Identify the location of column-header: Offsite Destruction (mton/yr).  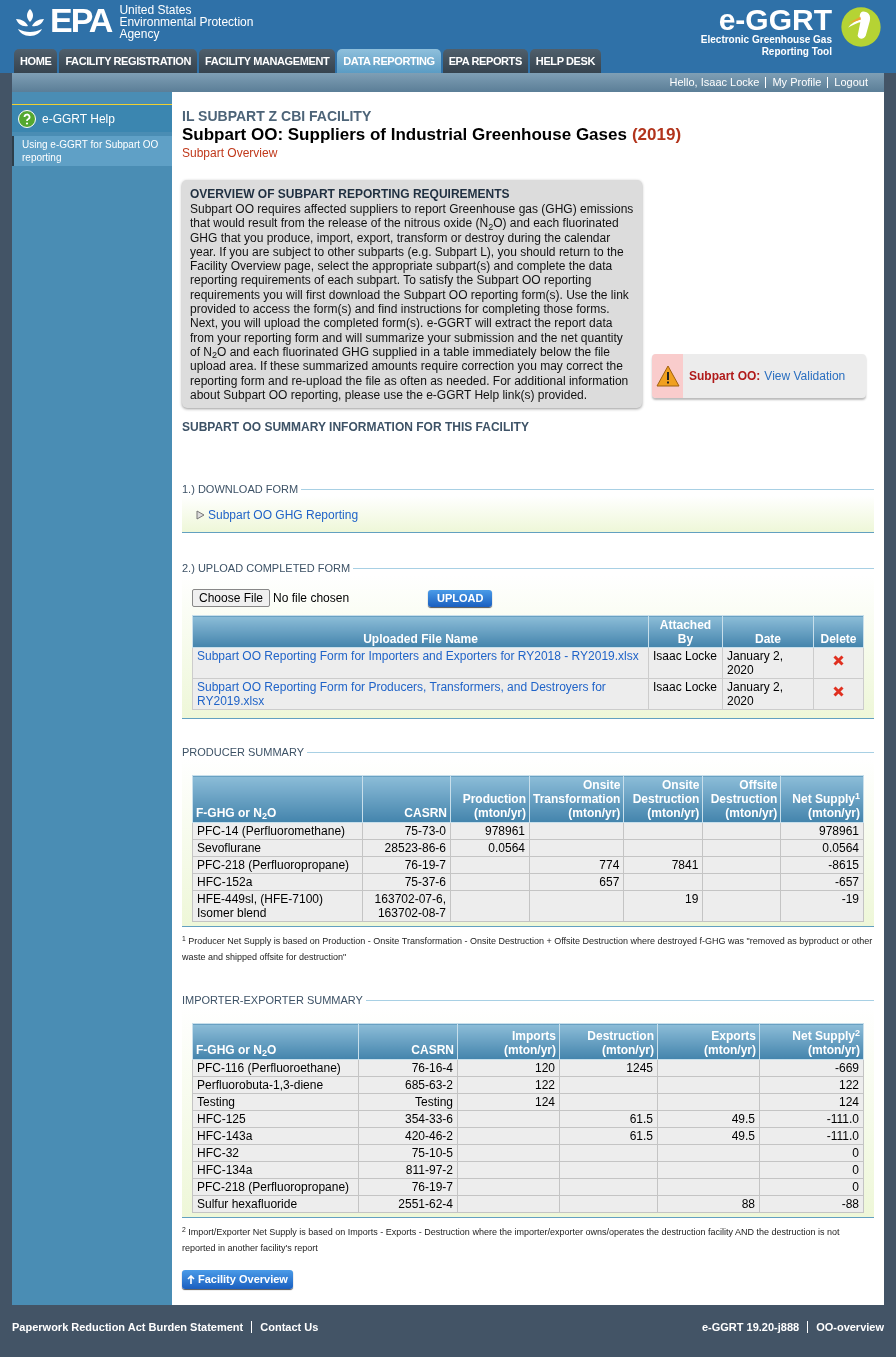
(741, 799).